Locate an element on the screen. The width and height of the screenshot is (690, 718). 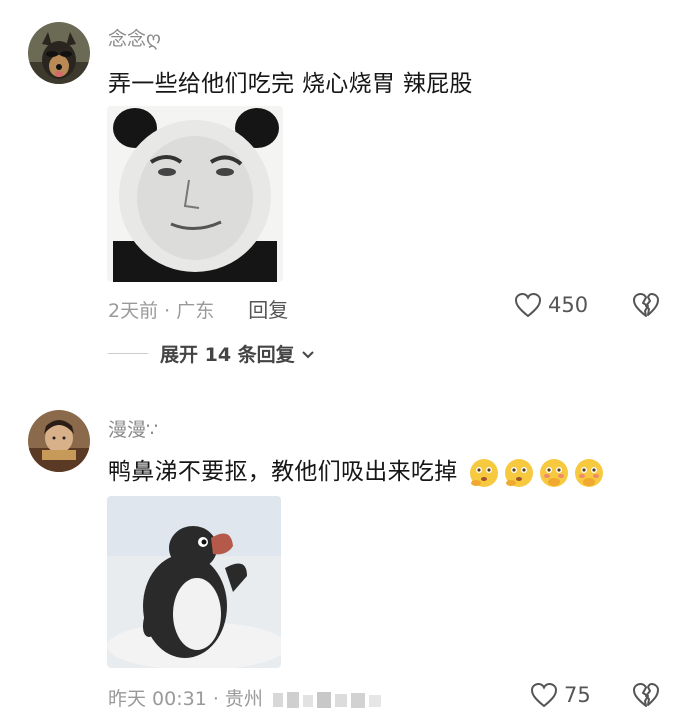
chevron-down-icon is located at coordinates (307, 354).